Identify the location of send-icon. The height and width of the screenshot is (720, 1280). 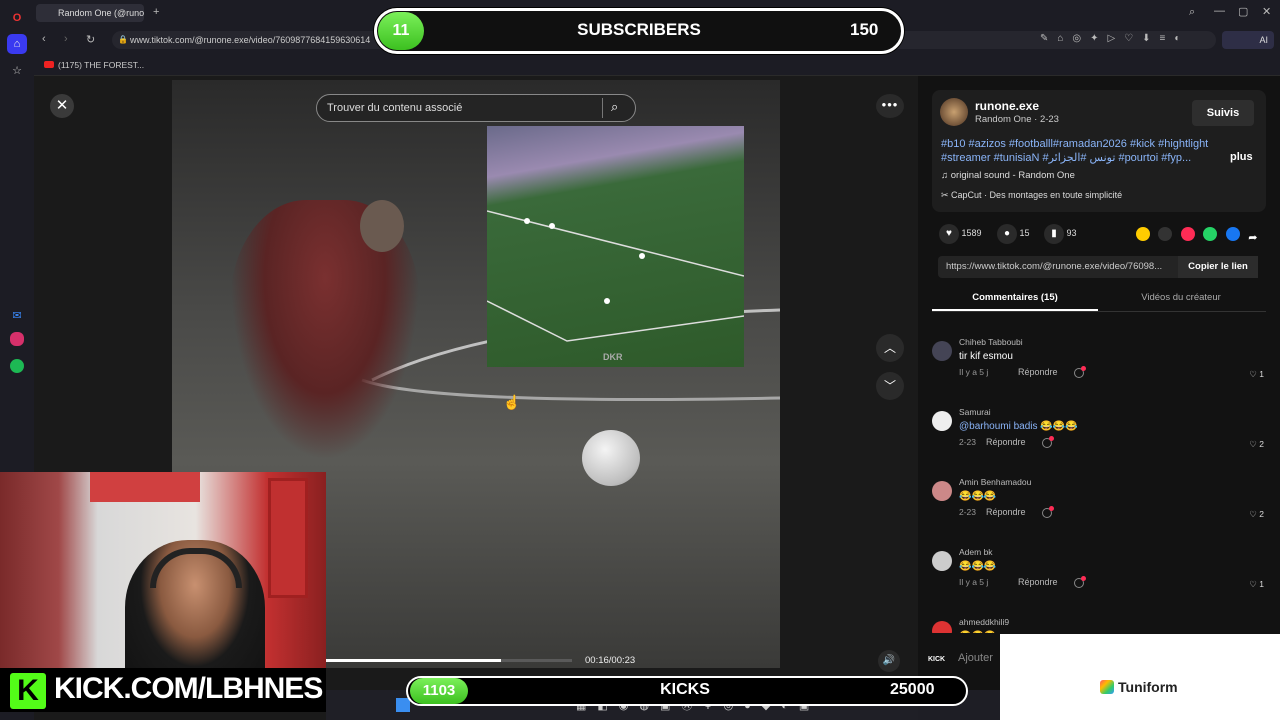
(1187, 234).